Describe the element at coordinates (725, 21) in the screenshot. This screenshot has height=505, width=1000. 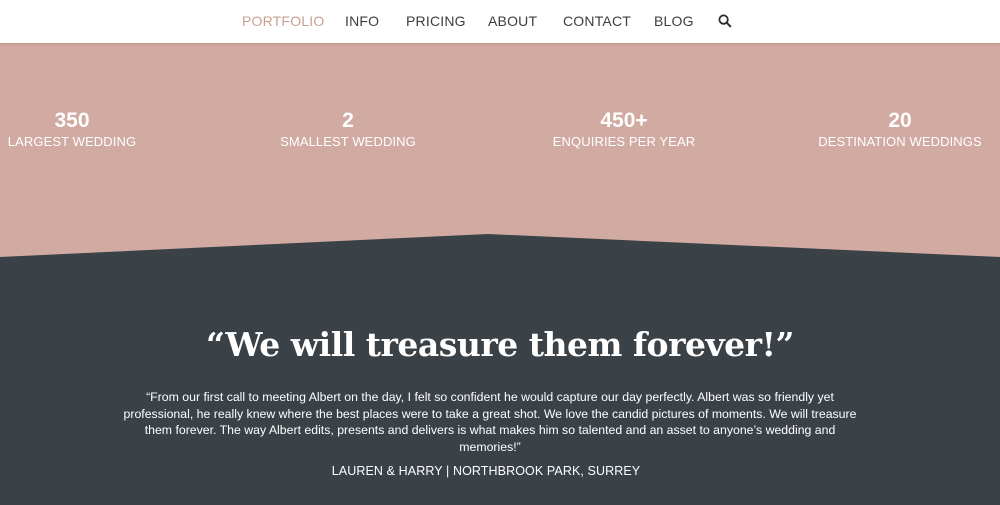
I see `search-icon` at that location.